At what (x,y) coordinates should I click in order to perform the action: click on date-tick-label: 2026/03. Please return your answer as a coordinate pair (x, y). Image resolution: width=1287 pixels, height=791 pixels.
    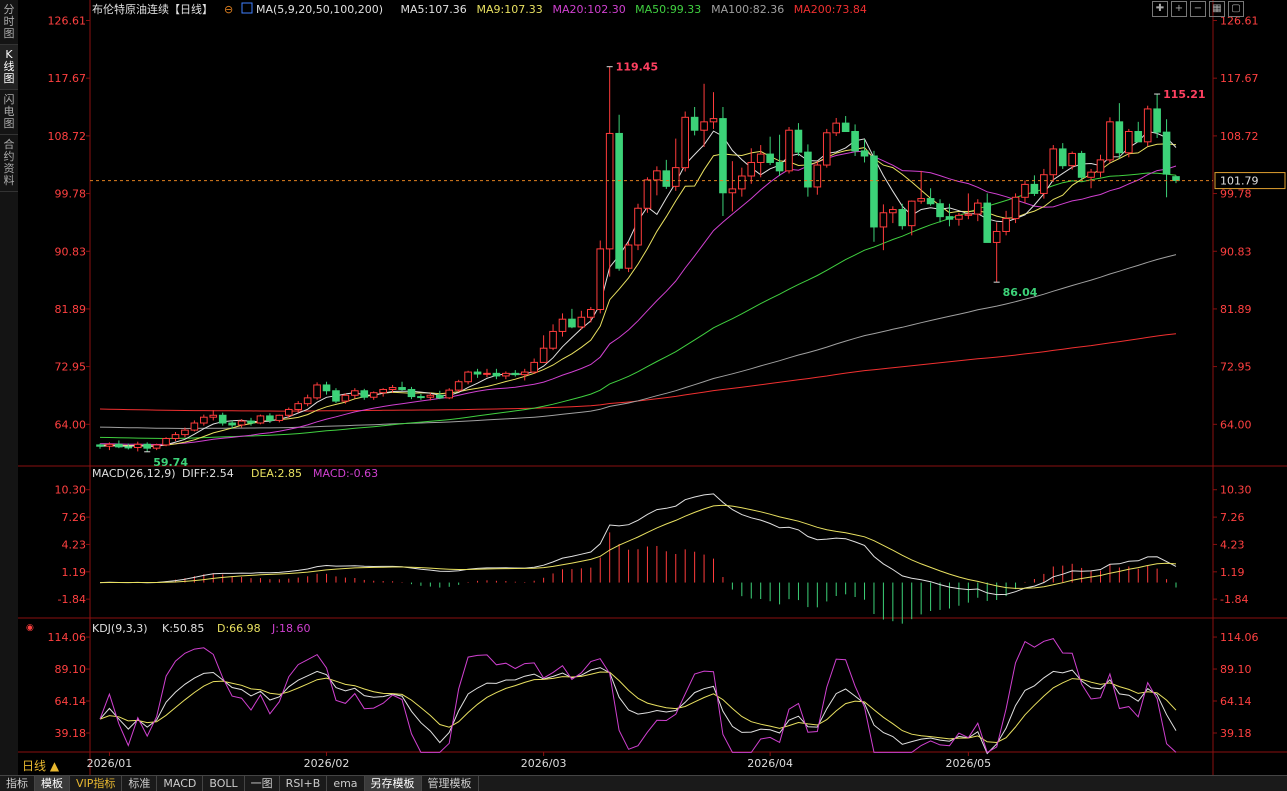
    Looking at the image, I should click on (544, 763).